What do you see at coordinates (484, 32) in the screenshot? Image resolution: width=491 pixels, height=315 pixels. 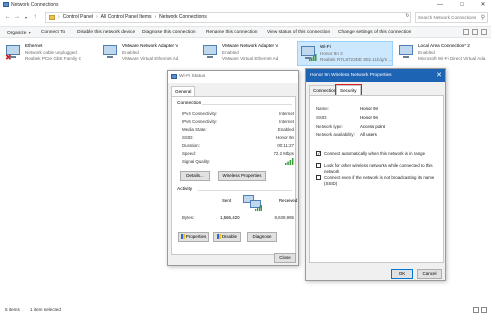 I see `help-icon` at bounding box center [484, 32].